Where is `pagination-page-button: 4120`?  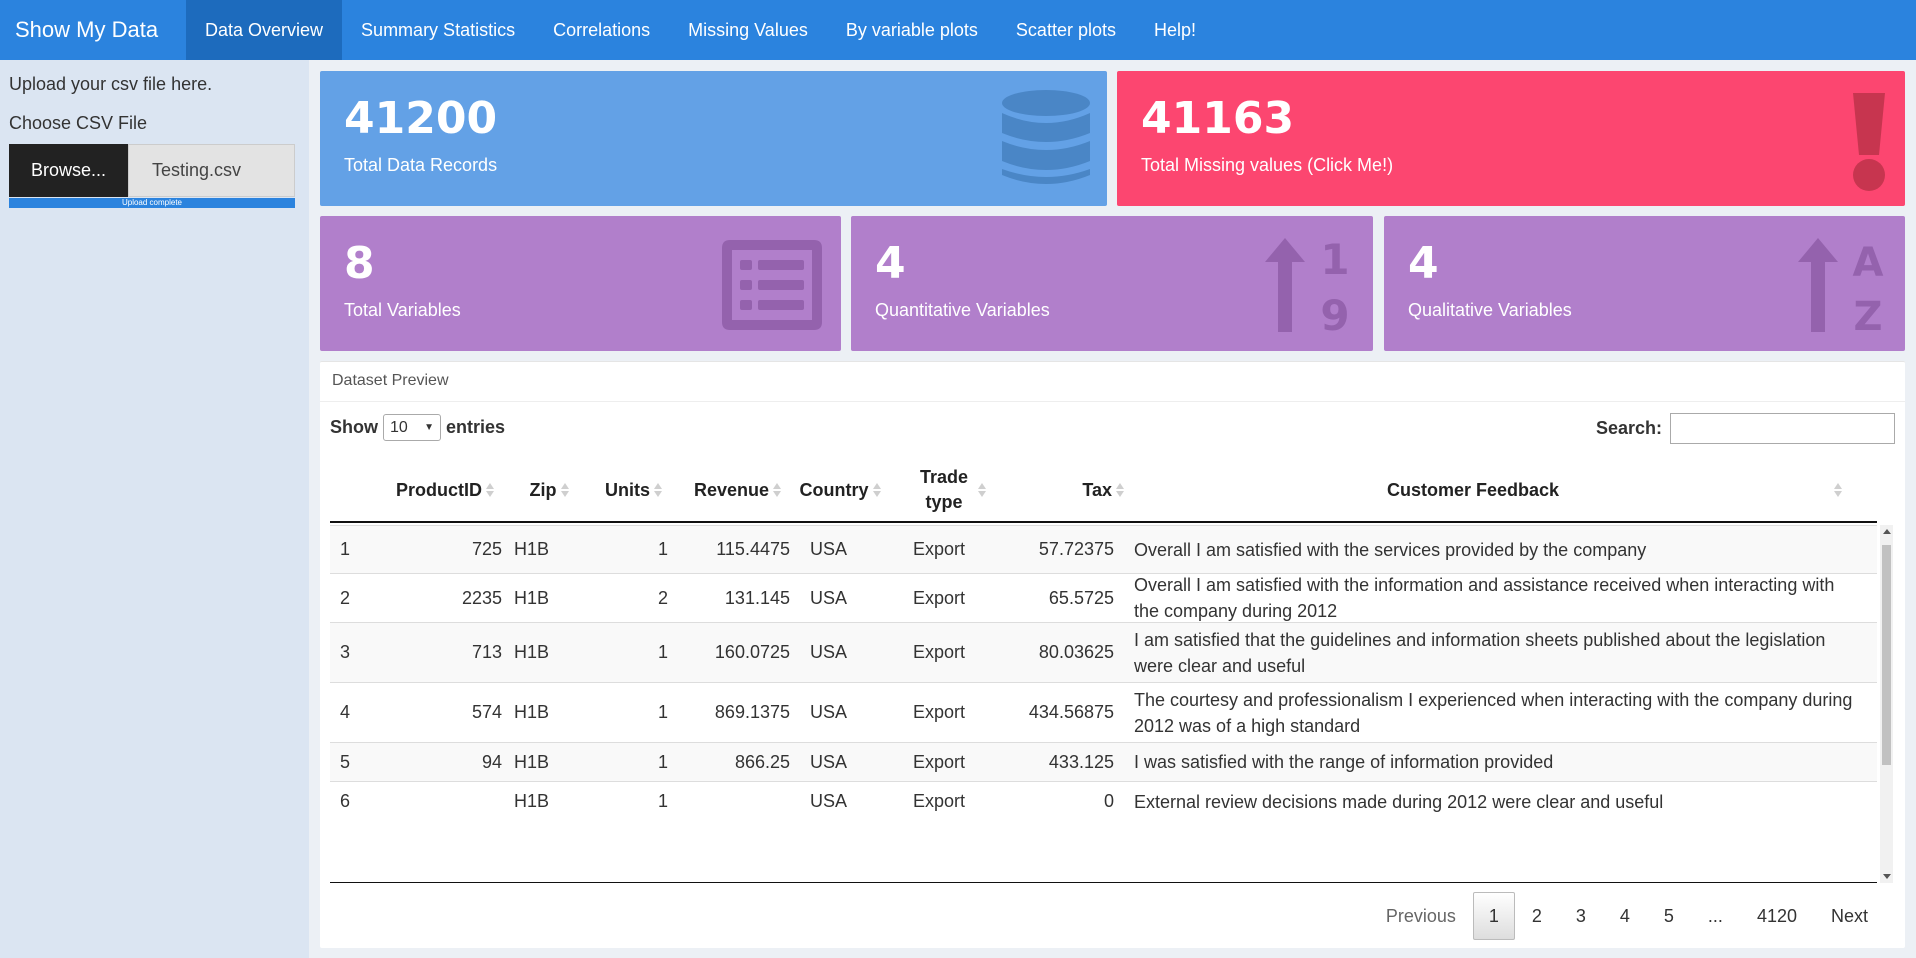
pagination-page-button: 4120 is located at coordinates (1777, 916).